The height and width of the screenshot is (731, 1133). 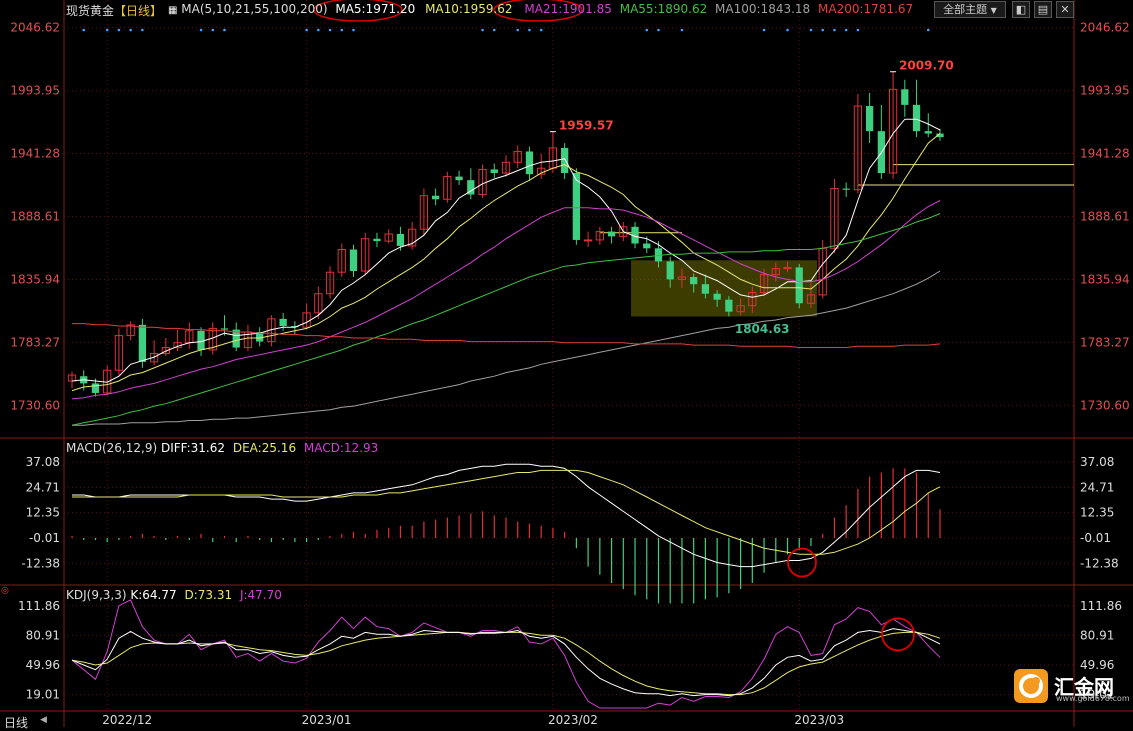 I want to click on y-tick-label-right: 1993.95, so click(x=1105, y=91).